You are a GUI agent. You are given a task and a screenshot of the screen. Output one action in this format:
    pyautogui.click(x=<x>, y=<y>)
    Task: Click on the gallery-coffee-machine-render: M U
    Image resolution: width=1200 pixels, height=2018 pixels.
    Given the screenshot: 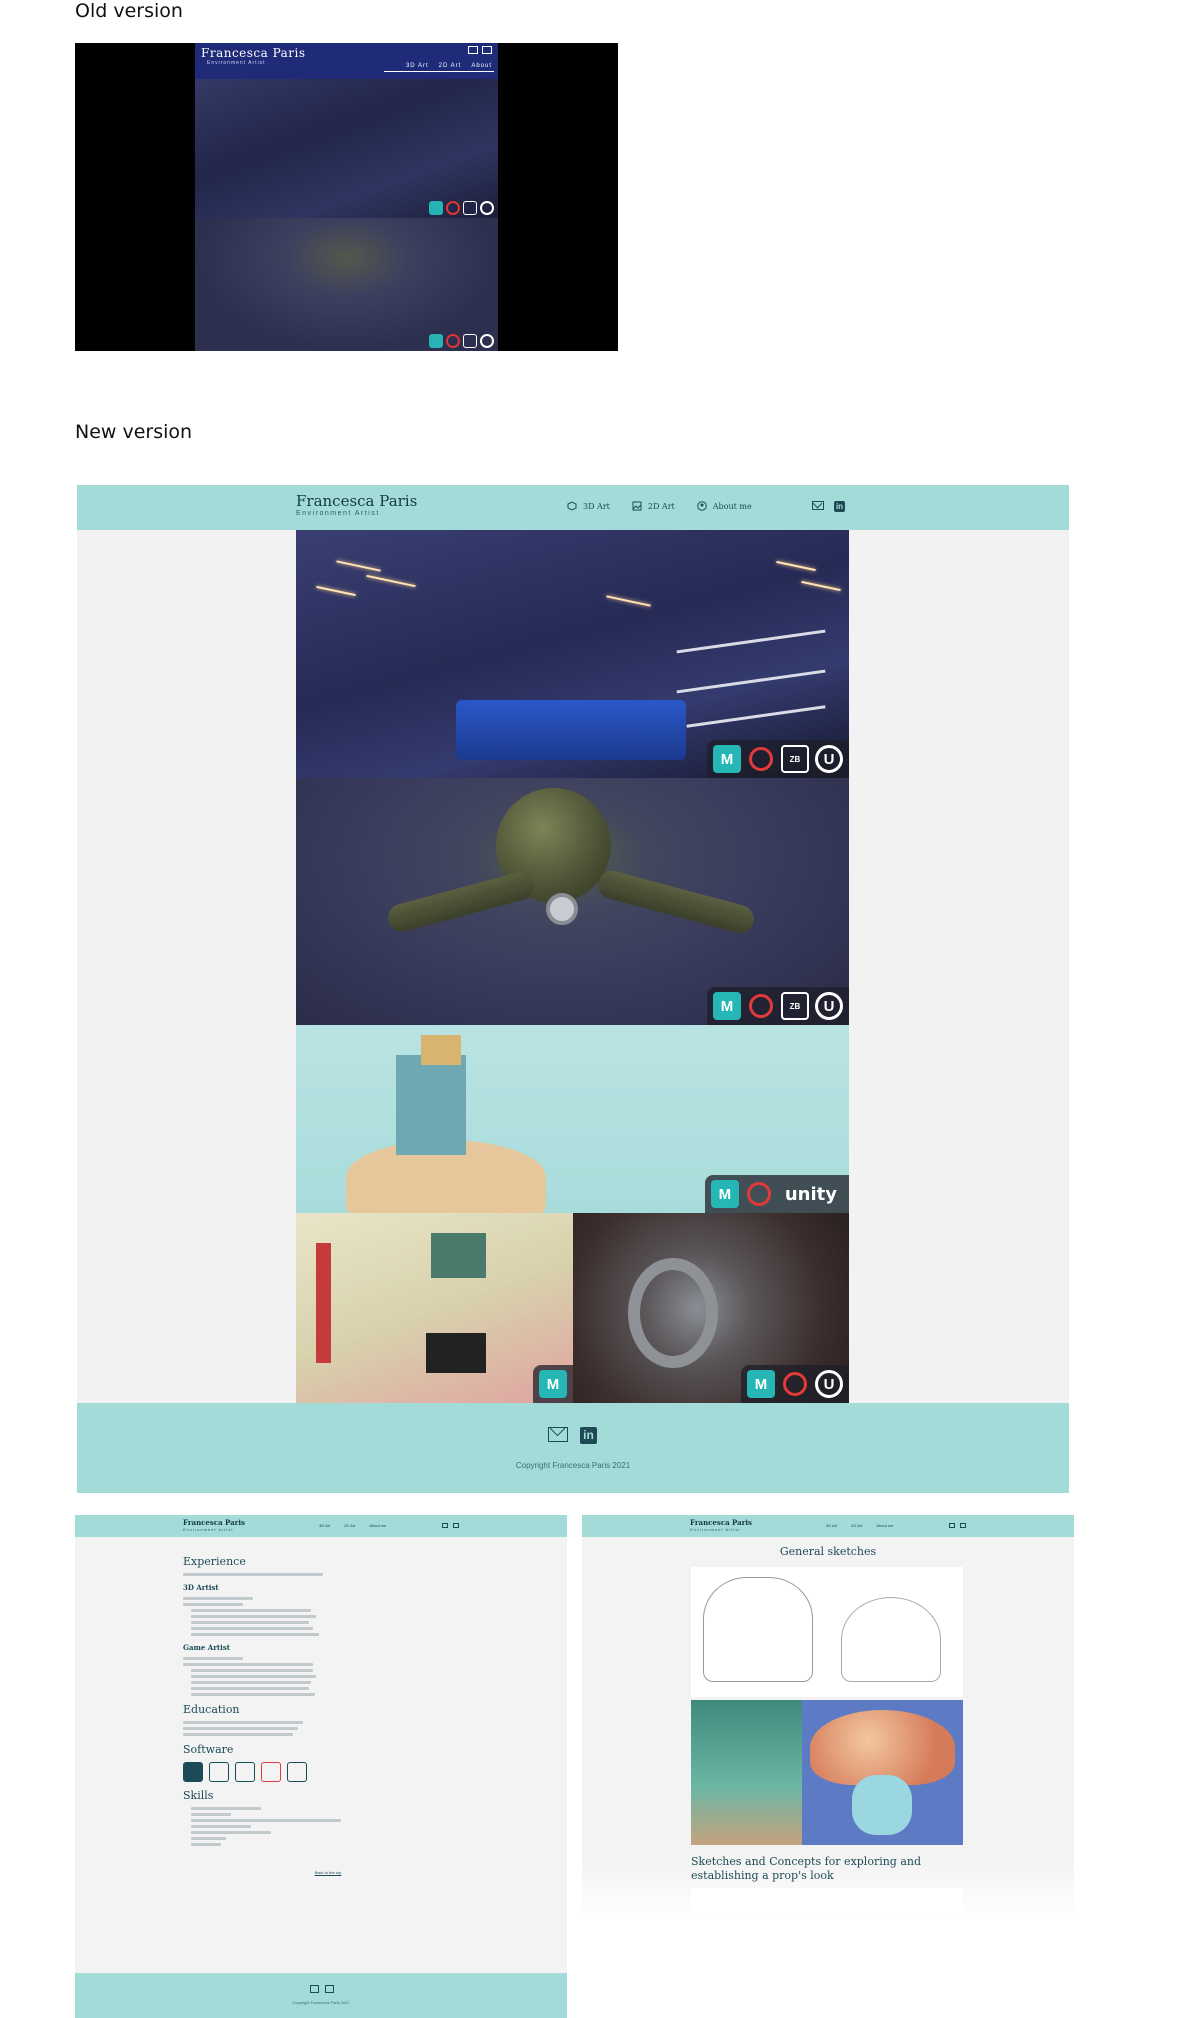 What is the action you would take?
    pyautogui.click(x=711, y=1308)
    